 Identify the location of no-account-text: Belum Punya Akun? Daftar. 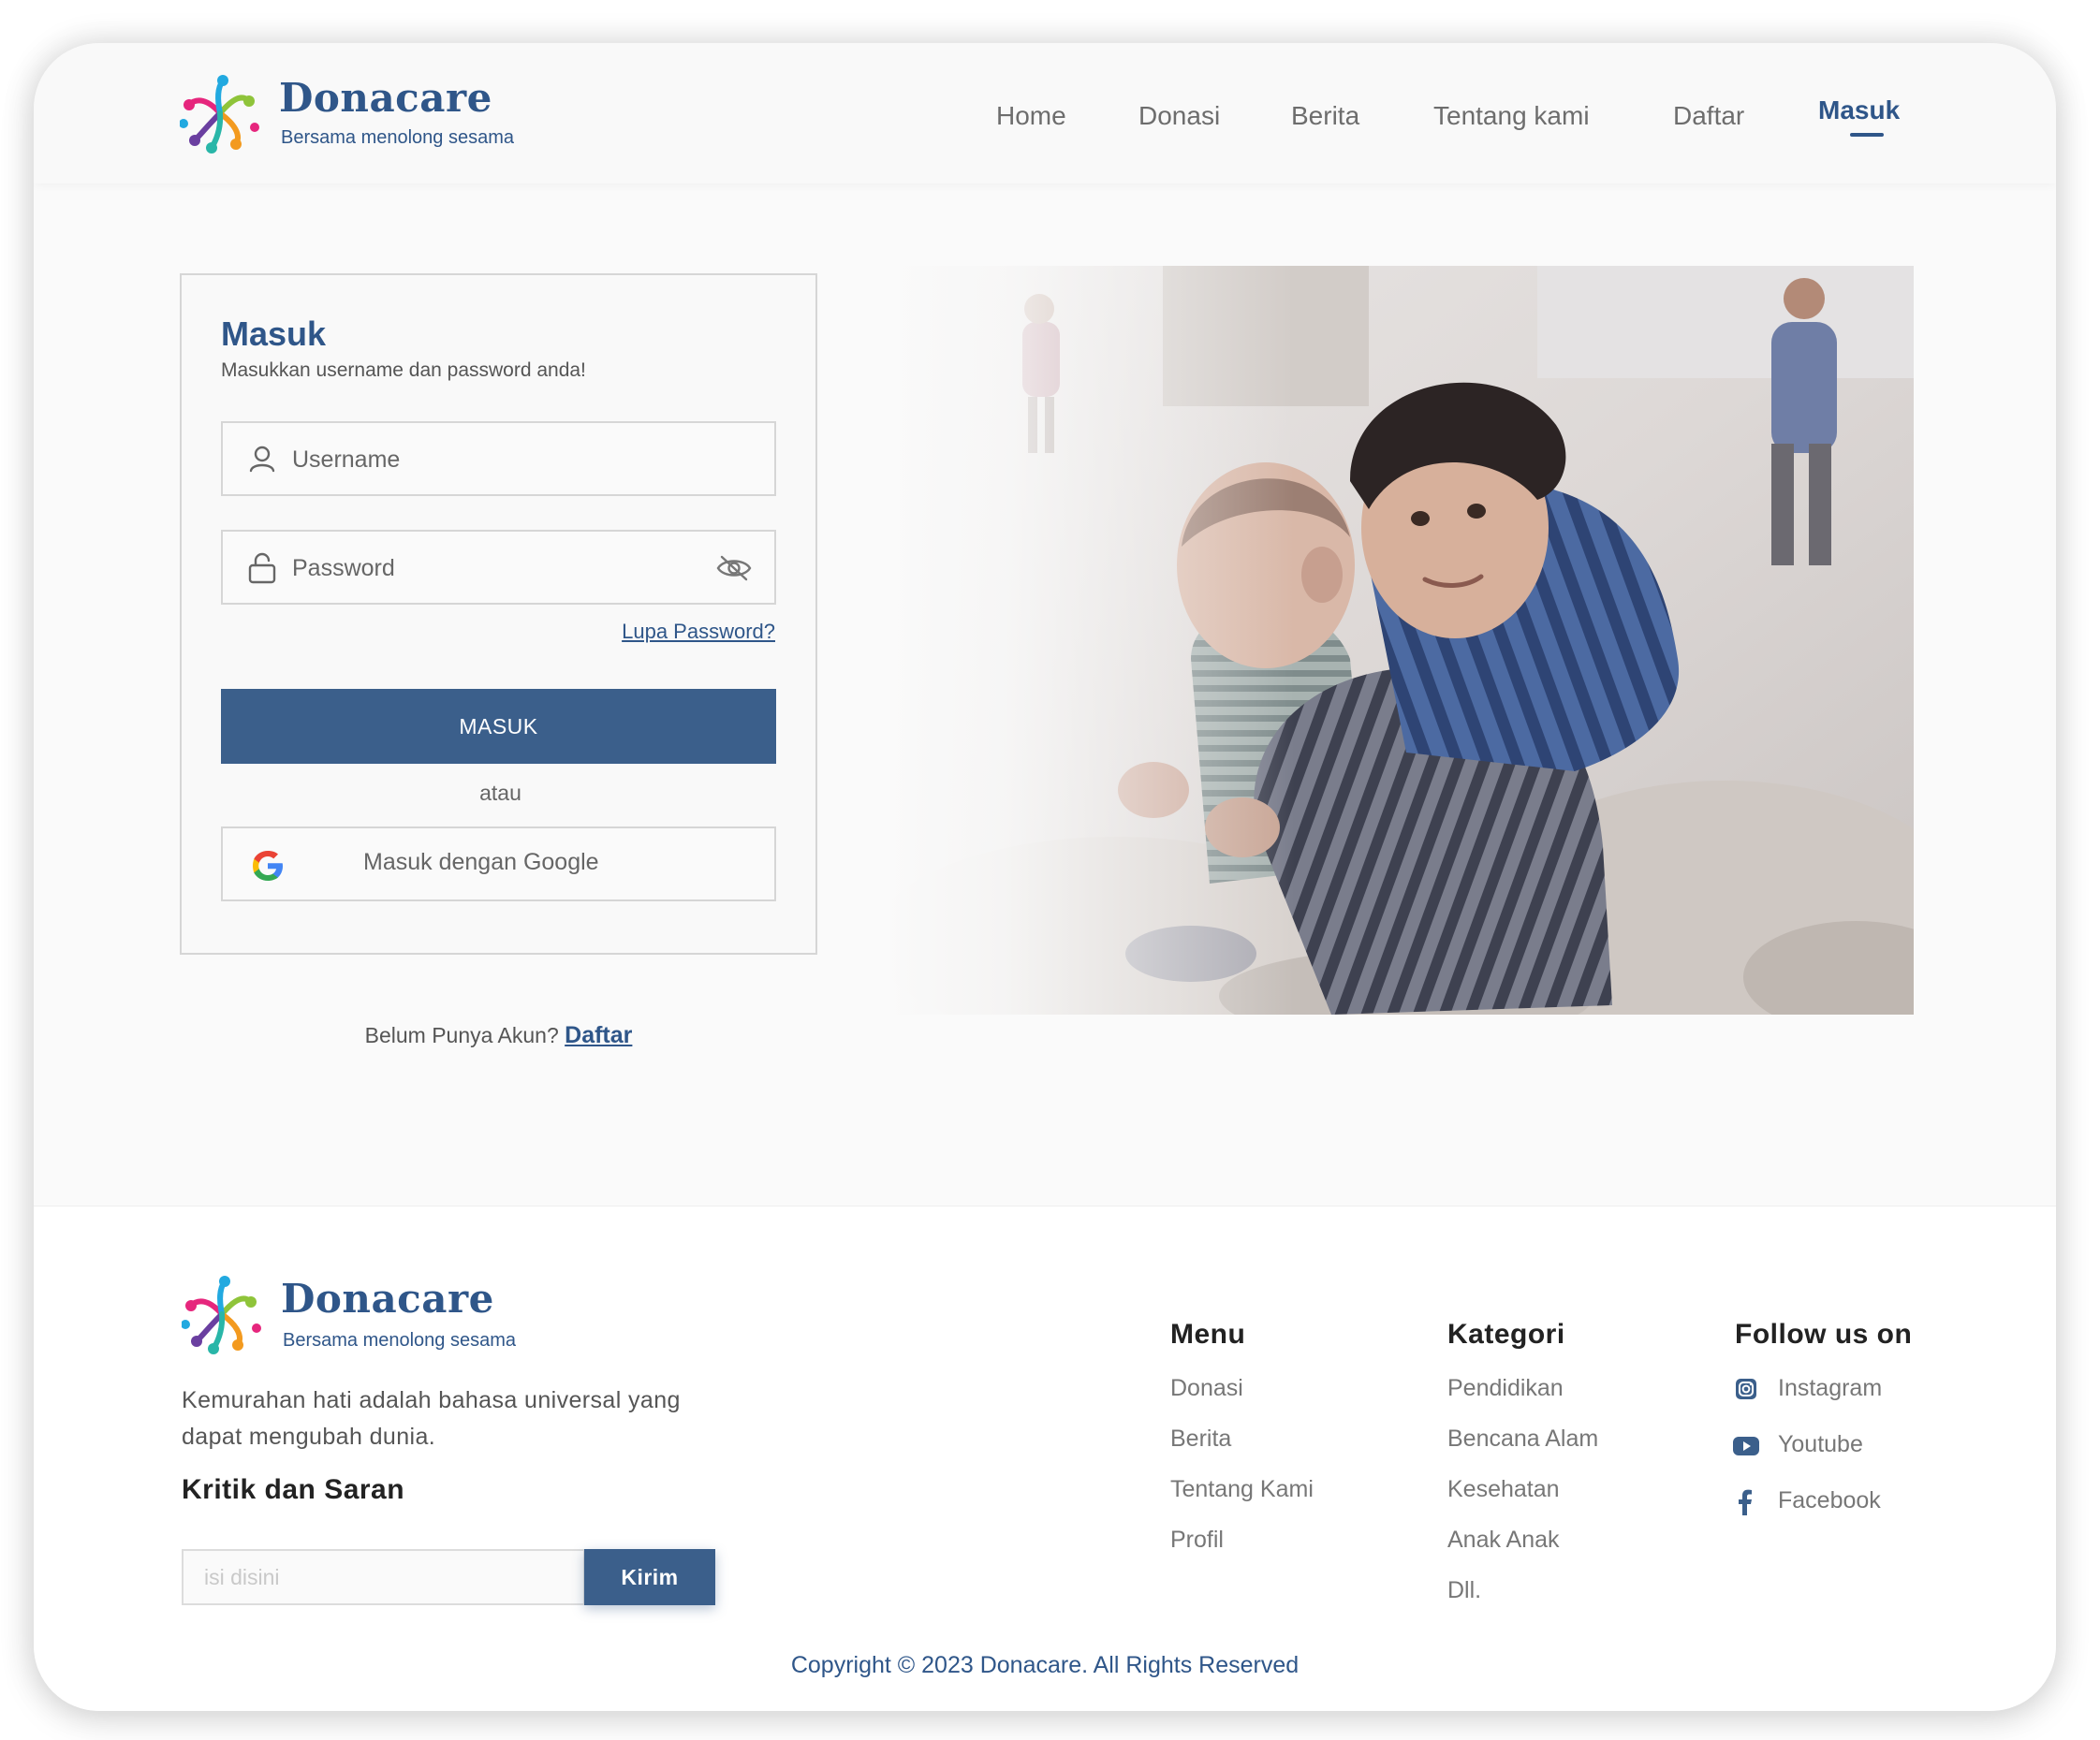
(498, 1035).